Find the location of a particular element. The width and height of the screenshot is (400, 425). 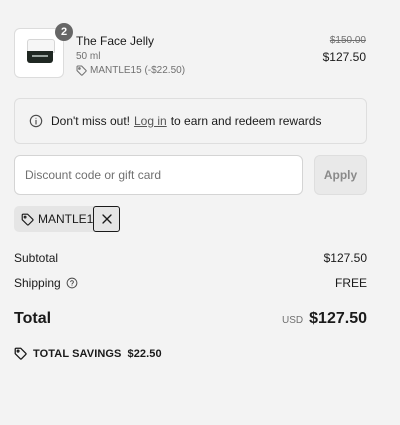

product-name: The Face Jelly is located at coordinates (115, 41).